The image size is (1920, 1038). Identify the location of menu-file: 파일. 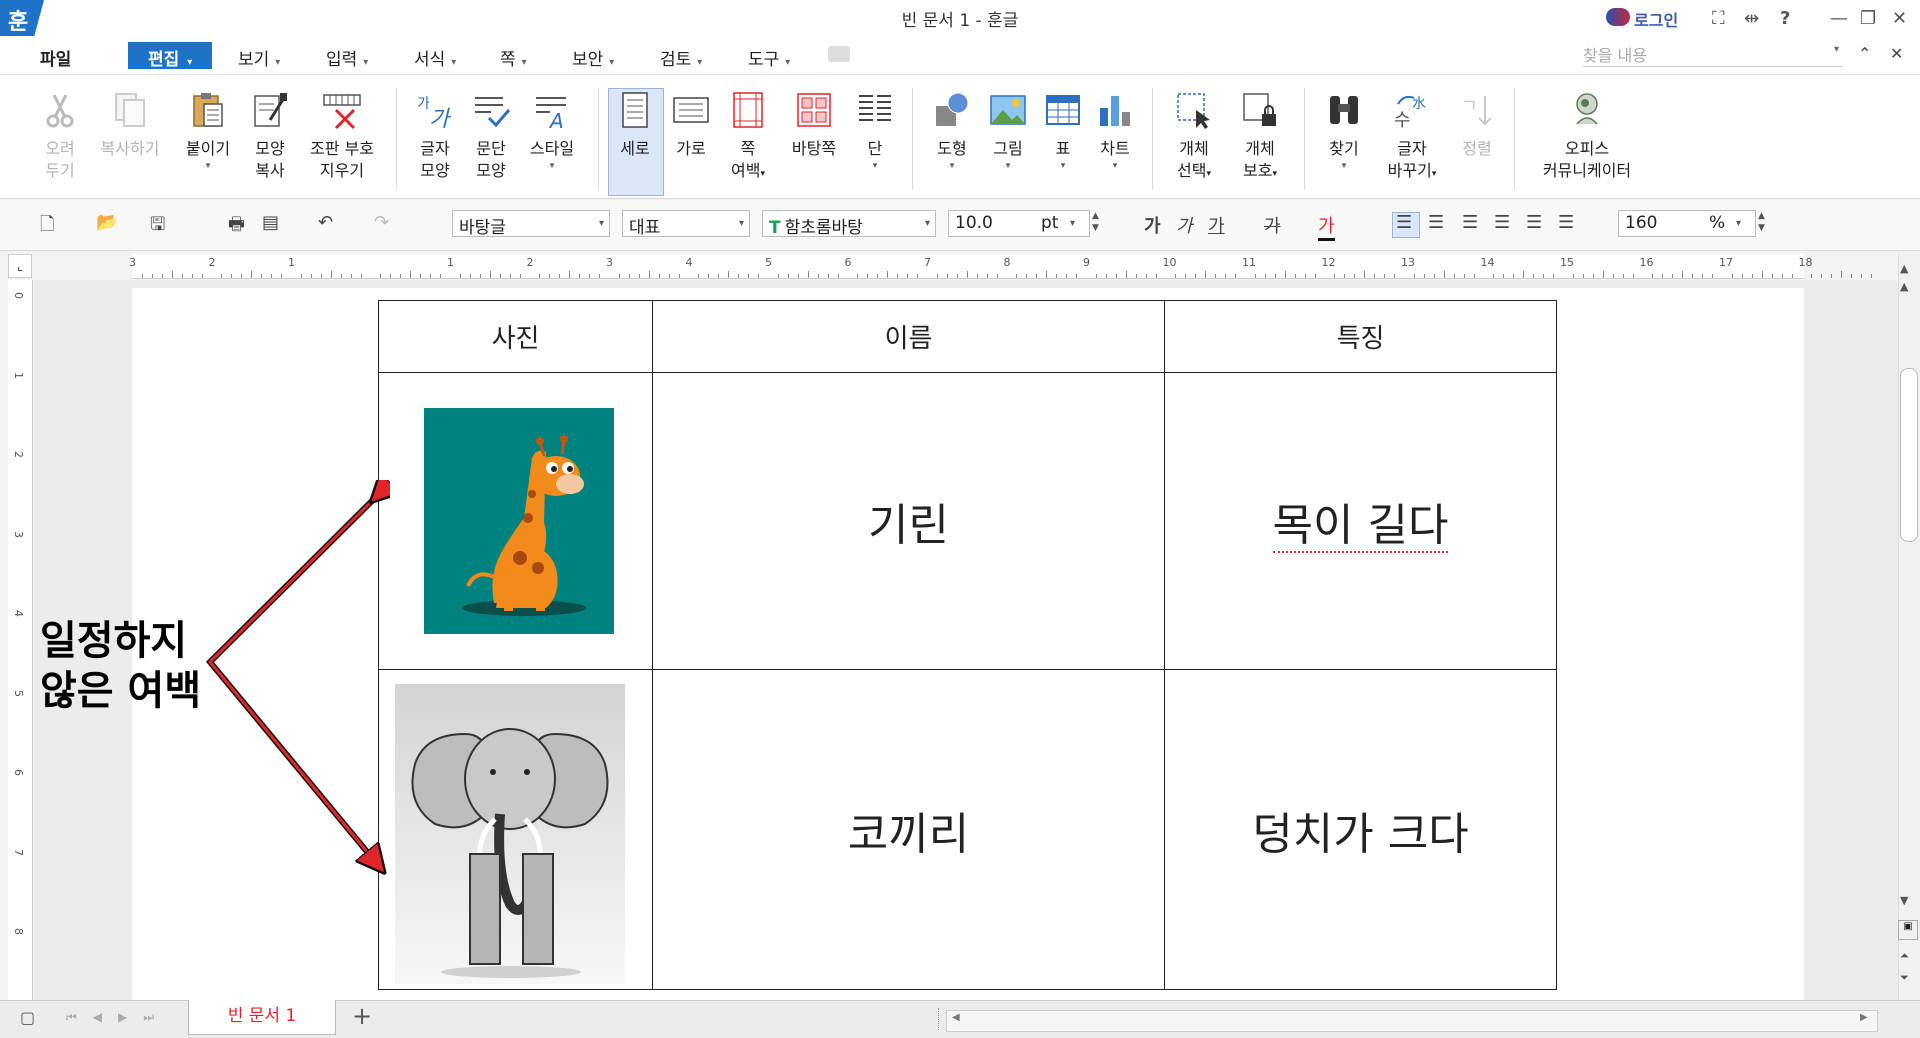
(55, 57).